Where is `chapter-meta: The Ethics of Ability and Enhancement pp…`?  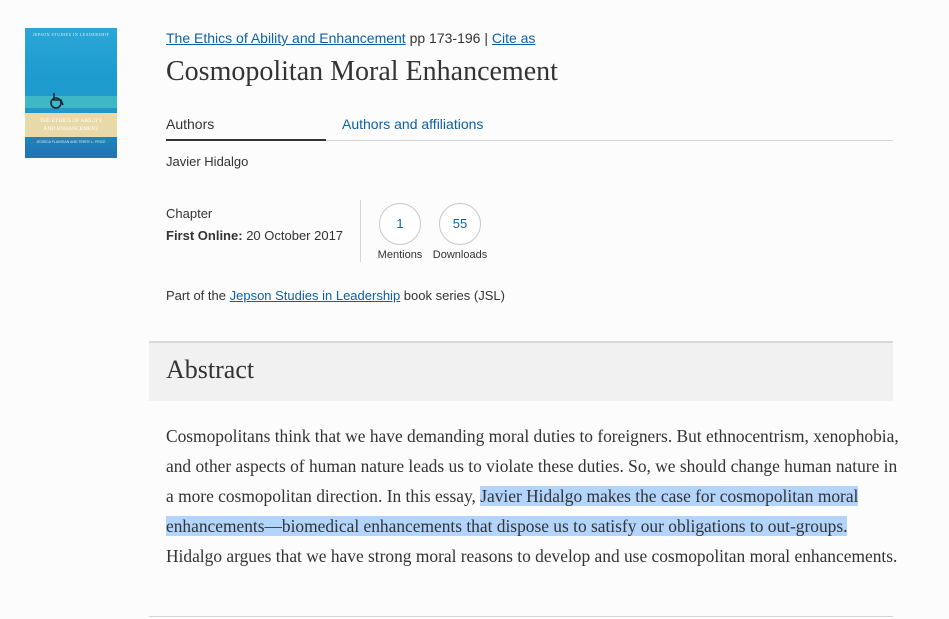 chapter-meta: The Ethics of Ability and Enhancement pp… is located at coordinates (350, 38).